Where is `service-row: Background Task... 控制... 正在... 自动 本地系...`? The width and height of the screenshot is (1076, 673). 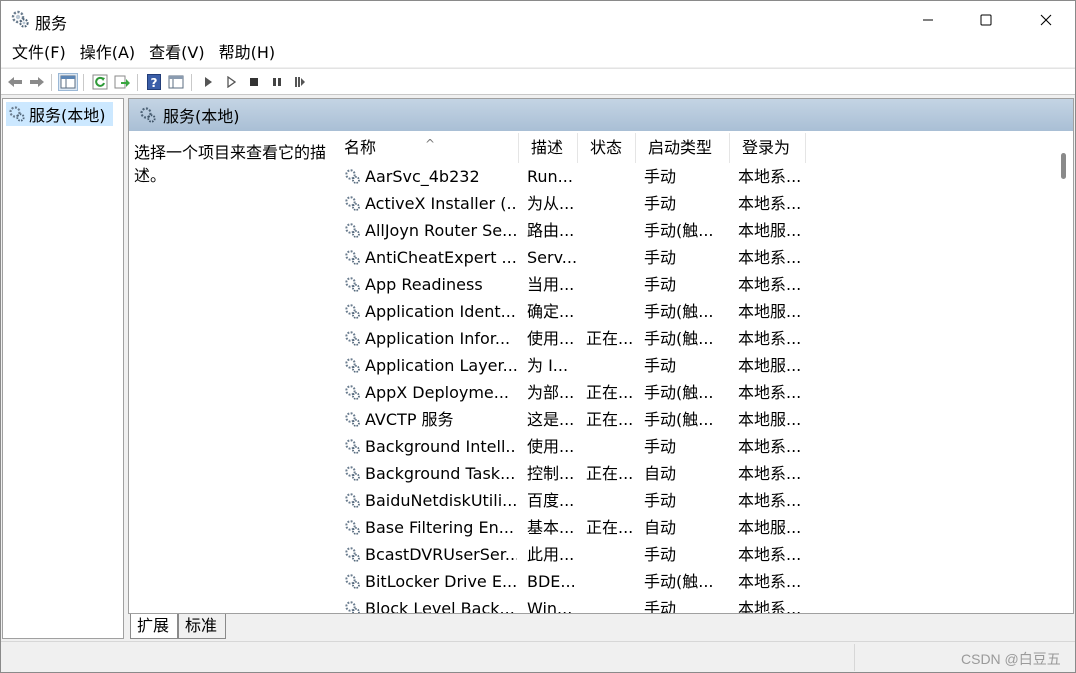 service-row: Background Task... 控制... 正在... 自动 本地系... is located at coordinates (693, 473).